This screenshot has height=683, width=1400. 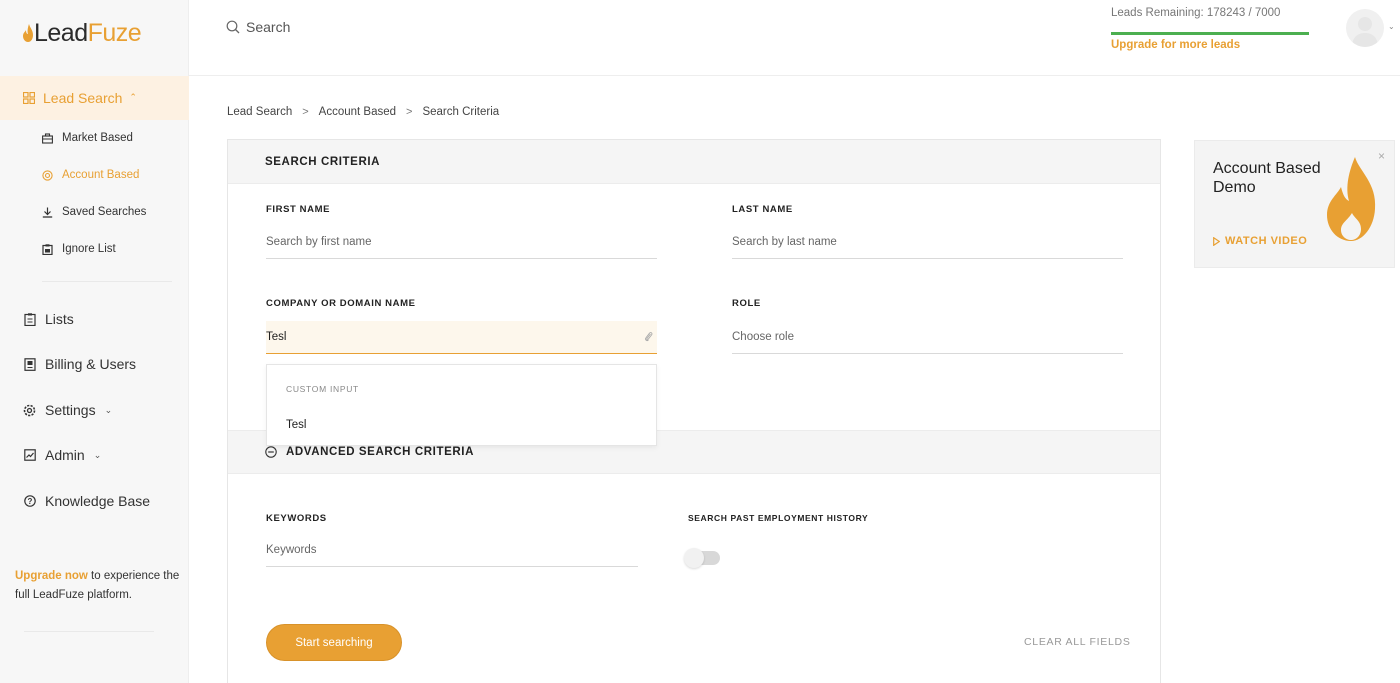 What do you see at coordinates (694, 162) in the screenshot?
I see `card-header: SEARCH CRITERIA` at bounding box center [694, 162].